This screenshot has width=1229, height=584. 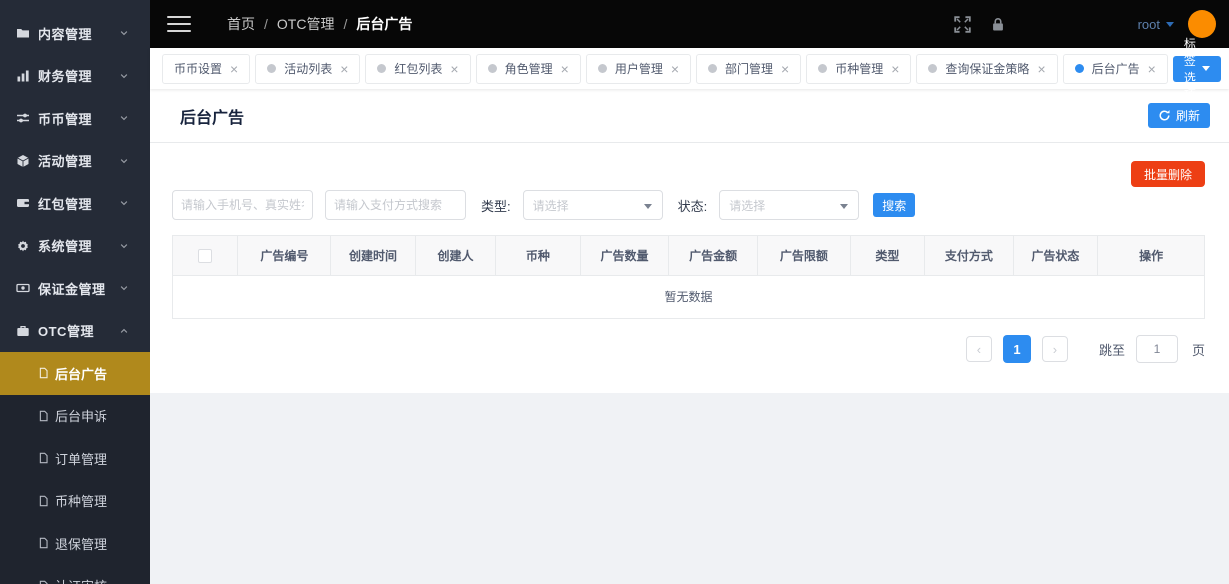 What do you see at coordinates (1016, 349) in the screenshot?
I see `page-1-button: 1` at bounding box center [1016, 349].